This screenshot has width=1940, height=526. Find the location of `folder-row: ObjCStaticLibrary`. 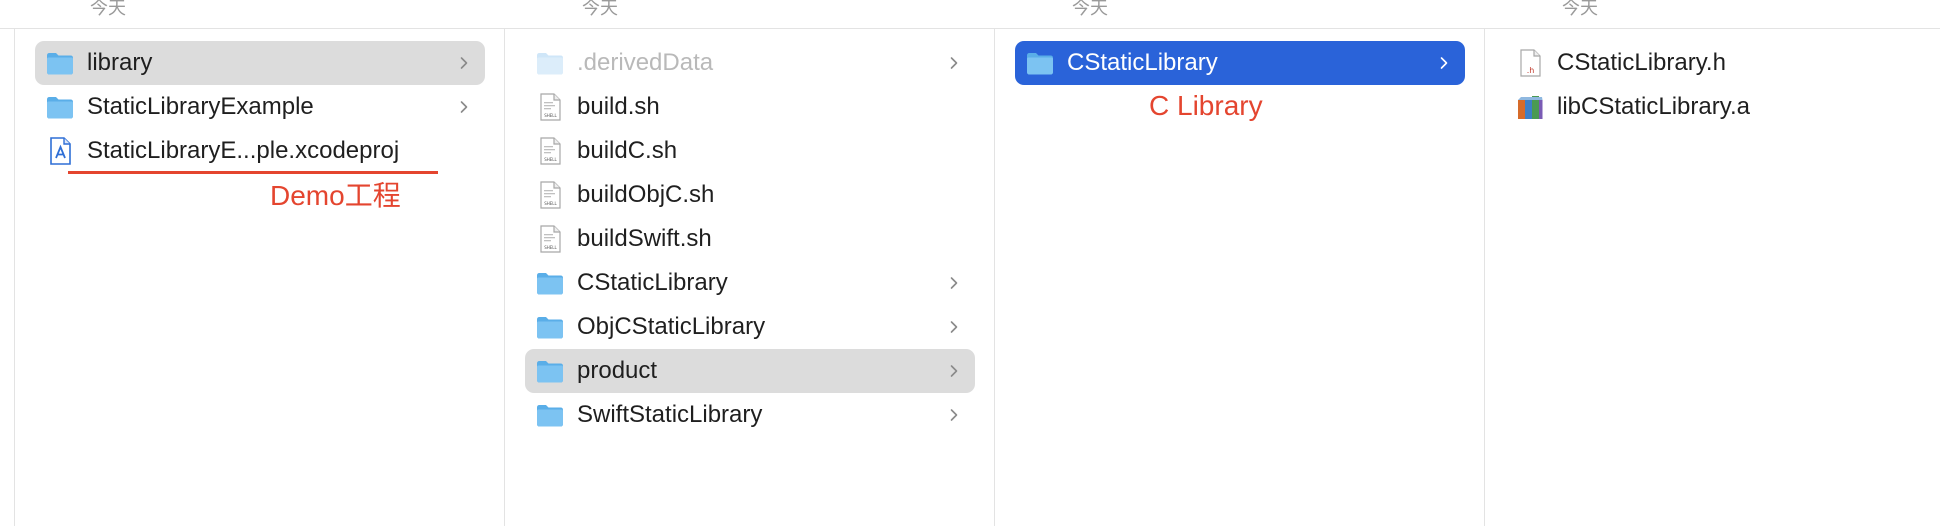

folder-row: ObjCStaticLibrary is located at coordinates (750, 327).